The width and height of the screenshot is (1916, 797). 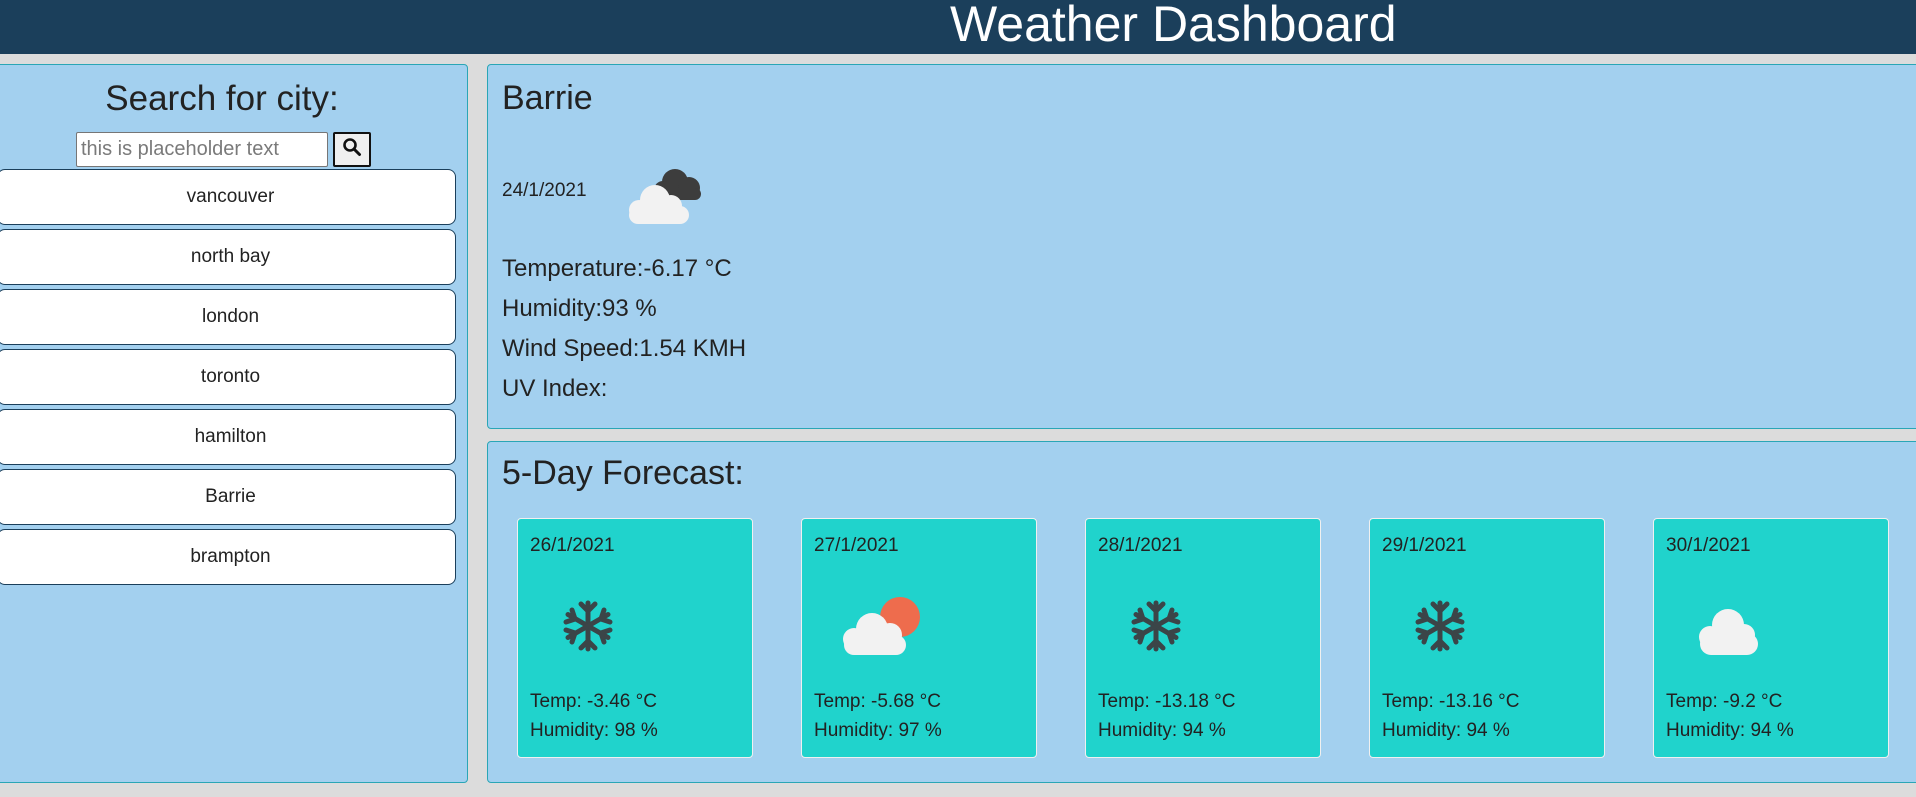 I want to click on forecast-card: 30/1/2021 Temp: -9.2 °C Humidity: 94 %, so click(x=1771, y=638).